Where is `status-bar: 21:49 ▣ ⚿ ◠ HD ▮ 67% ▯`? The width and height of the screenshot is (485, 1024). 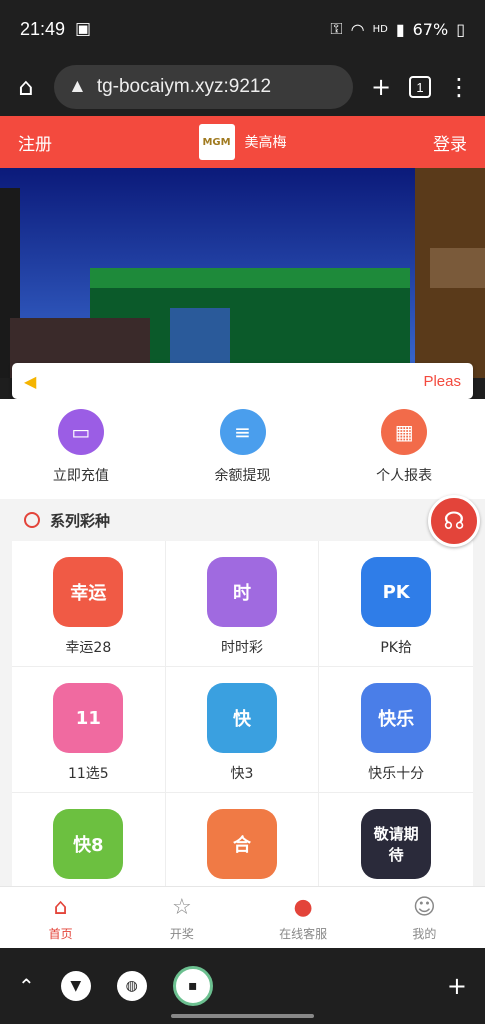
status-bar: 21:49 ▣ ⚿ ◠ HD ▮ 67% ▯ is located at coordinates (242, 29).